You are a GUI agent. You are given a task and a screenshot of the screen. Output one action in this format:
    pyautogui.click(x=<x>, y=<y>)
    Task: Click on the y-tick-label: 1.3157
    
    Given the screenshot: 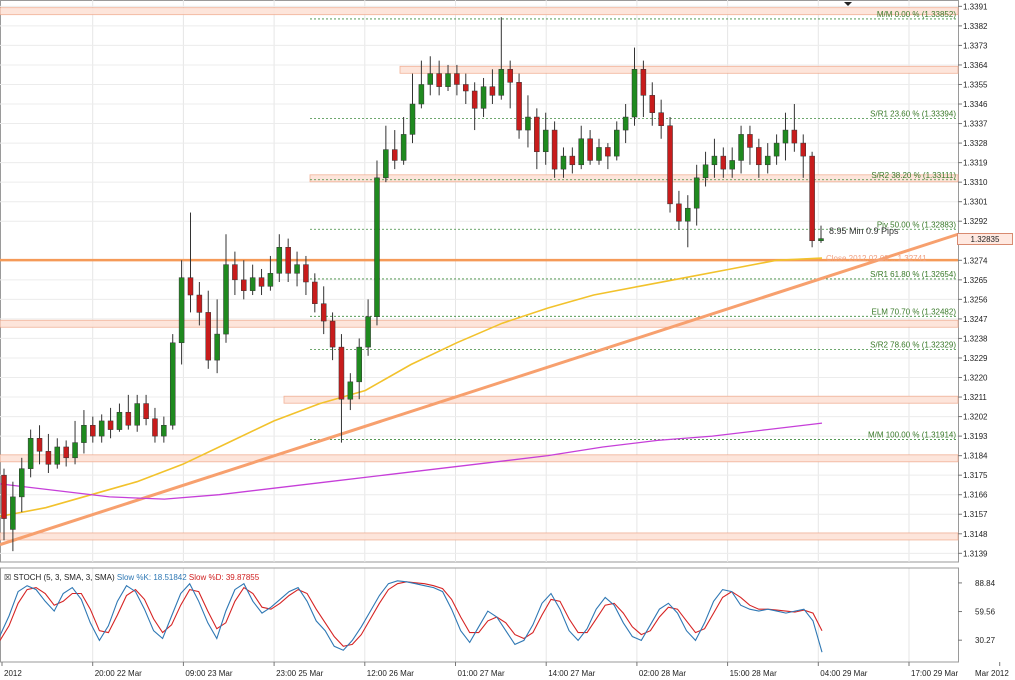 What is the action you would take?
    pyautogui.click(x=975, y=514)
    